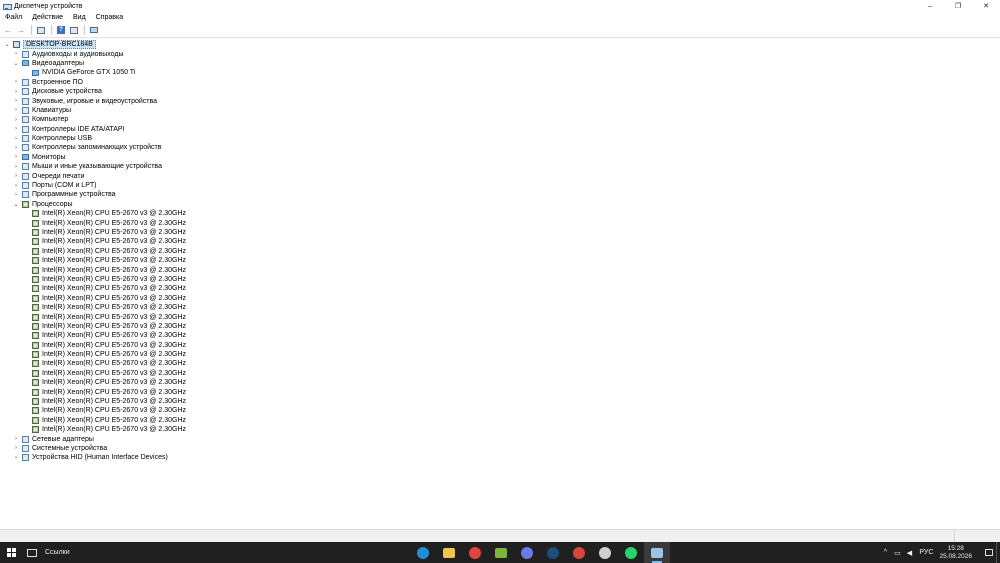 The image size is (1000, 563). Describe the element at coordinates (79, 17) in the screenshot. I see `menu-view: Вид` at that location.